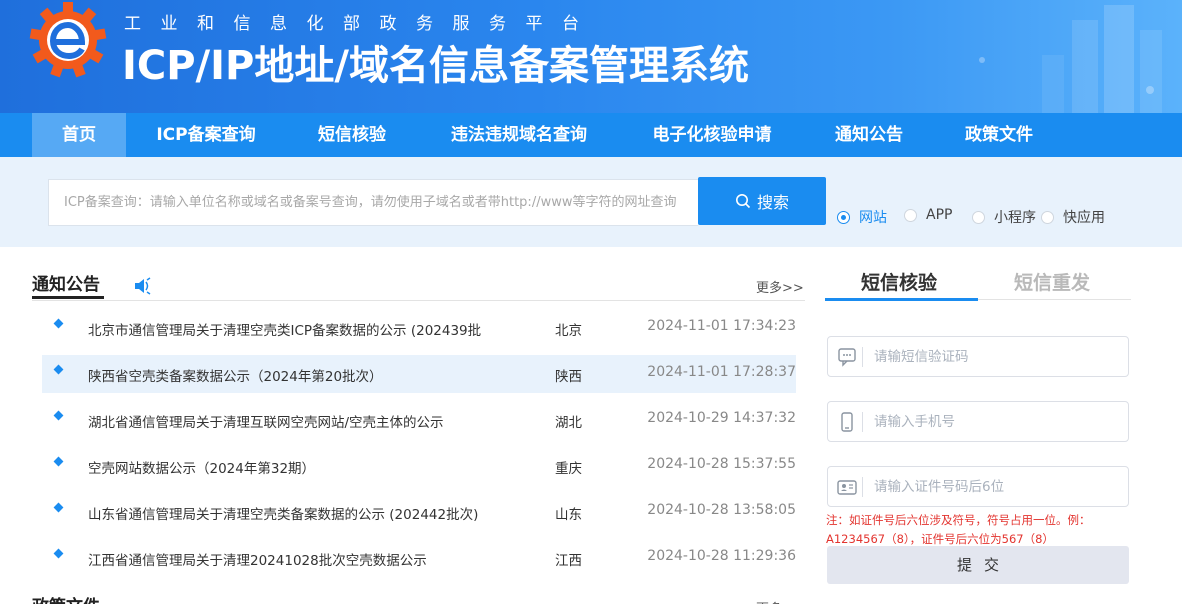 The height and width of the screenshot is (604, 1182). Describe the element at coordinates (568, 377) in the screenshot. I see `notice-province: 陕西` at that location.